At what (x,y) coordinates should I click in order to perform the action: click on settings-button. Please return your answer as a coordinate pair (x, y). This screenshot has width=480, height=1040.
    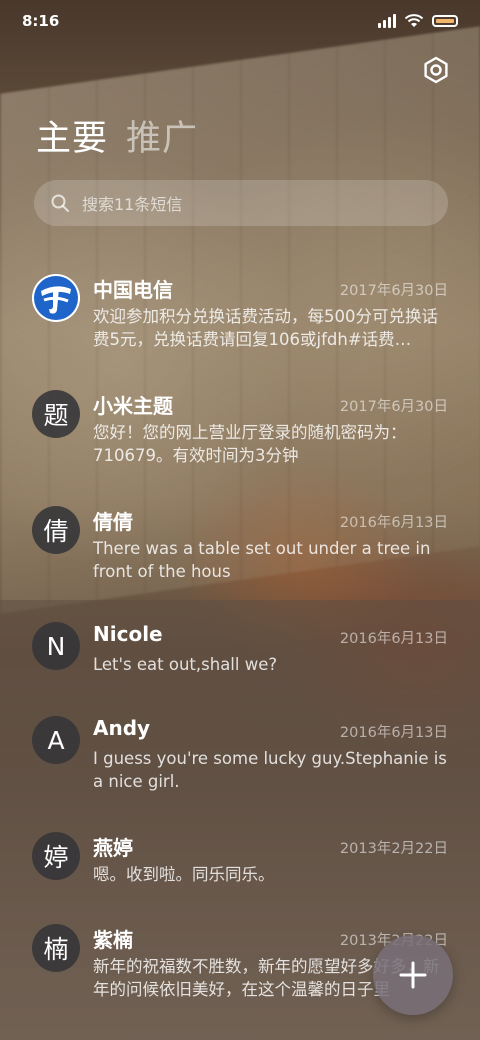
    Looking at the image, I should click on (436, 70).